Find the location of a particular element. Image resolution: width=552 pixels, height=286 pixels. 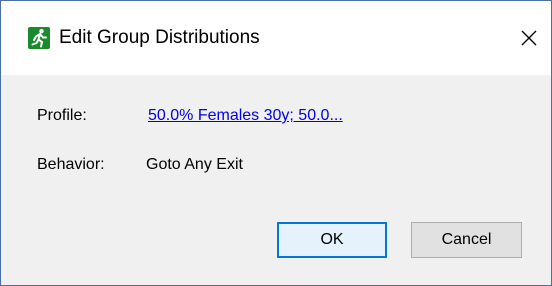

close-button is located at coordinates (529, 38).